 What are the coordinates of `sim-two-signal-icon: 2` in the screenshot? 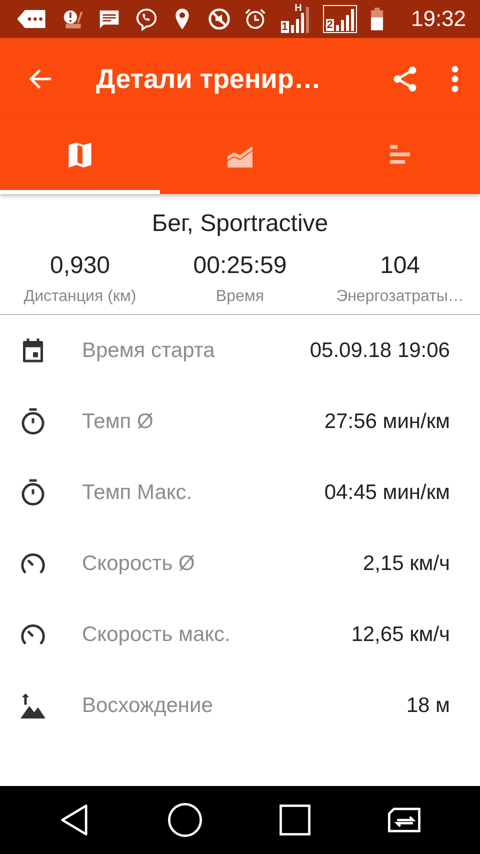 It's located at (339, 19).